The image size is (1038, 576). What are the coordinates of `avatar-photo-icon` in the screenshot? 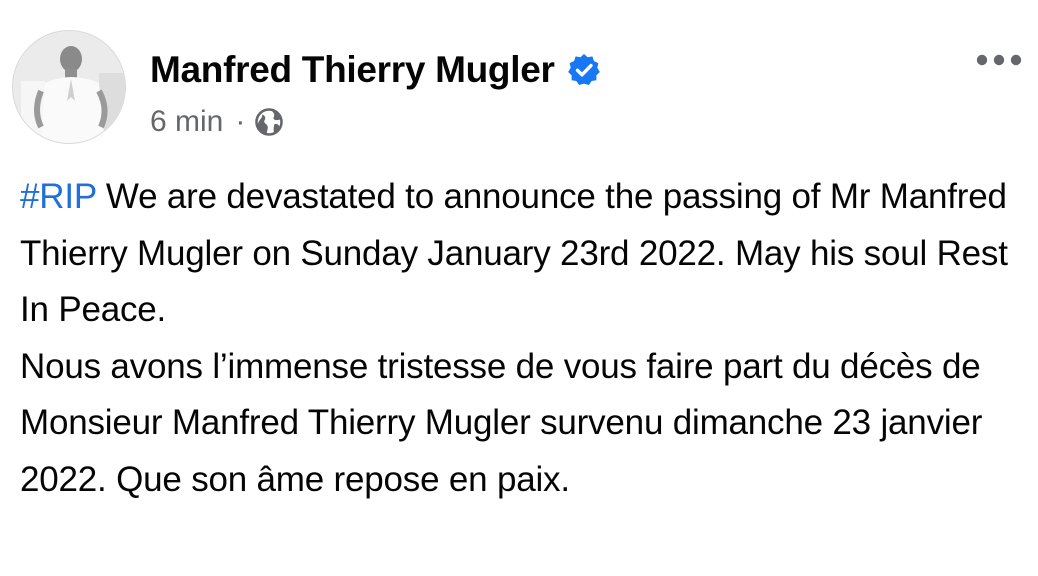 It's located at (69, 87).